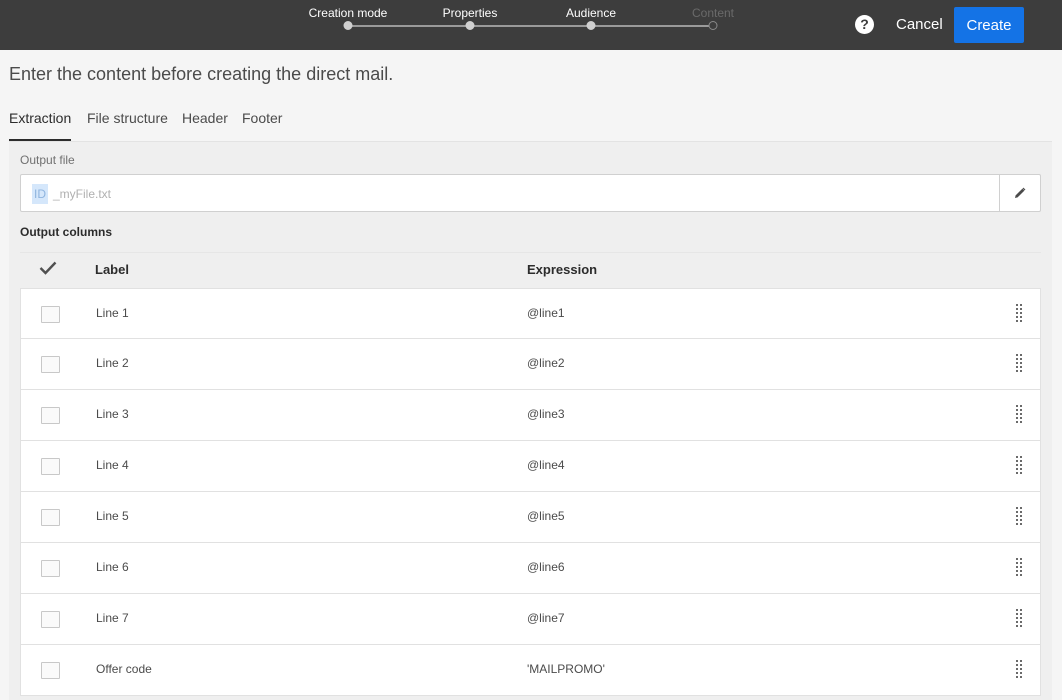 The width and height of the screenshot is (1062, 700). Describe the element at coordinates (919, 25) in the screenshot. I see `cancel-button: Cancel` at that location.